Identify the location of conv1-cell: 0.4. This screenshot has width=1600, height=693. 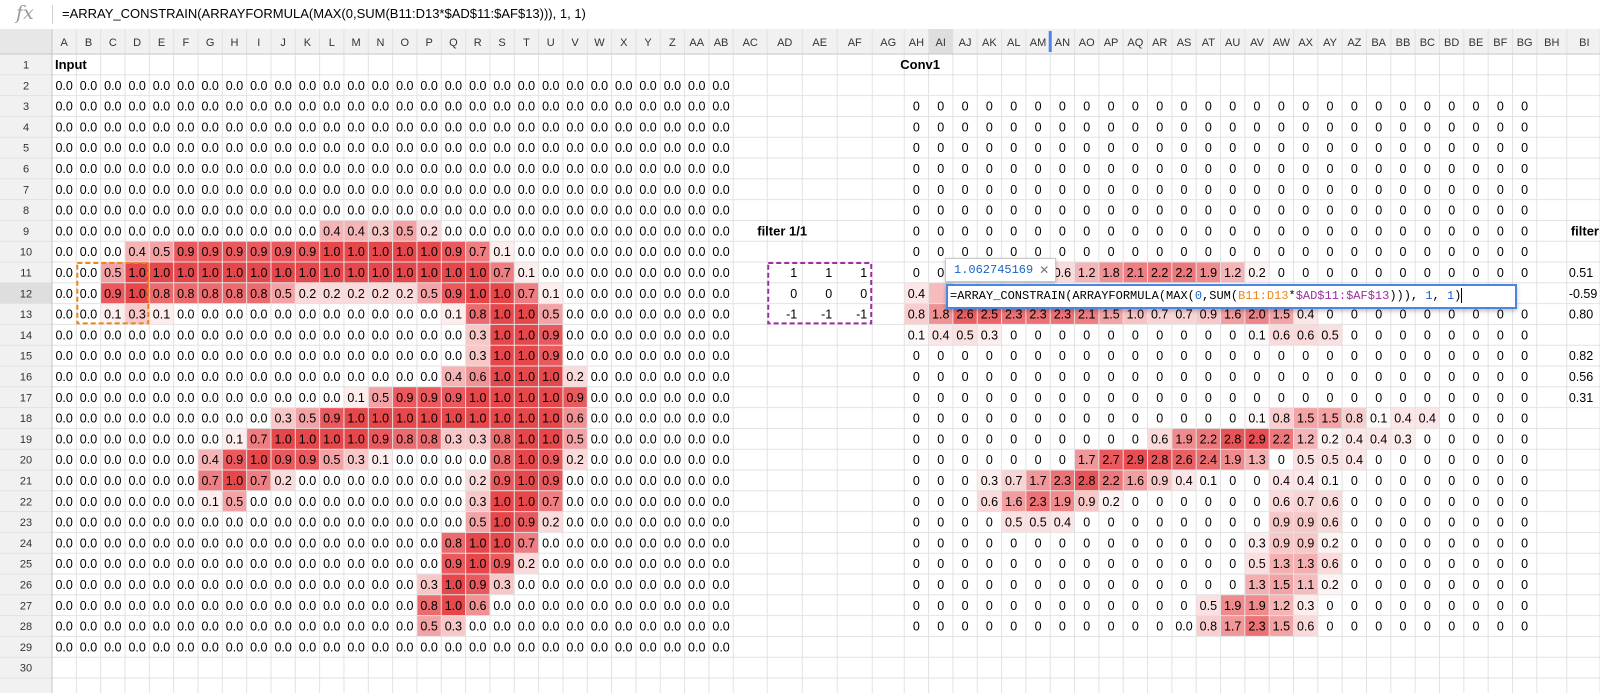
(1281, 481).